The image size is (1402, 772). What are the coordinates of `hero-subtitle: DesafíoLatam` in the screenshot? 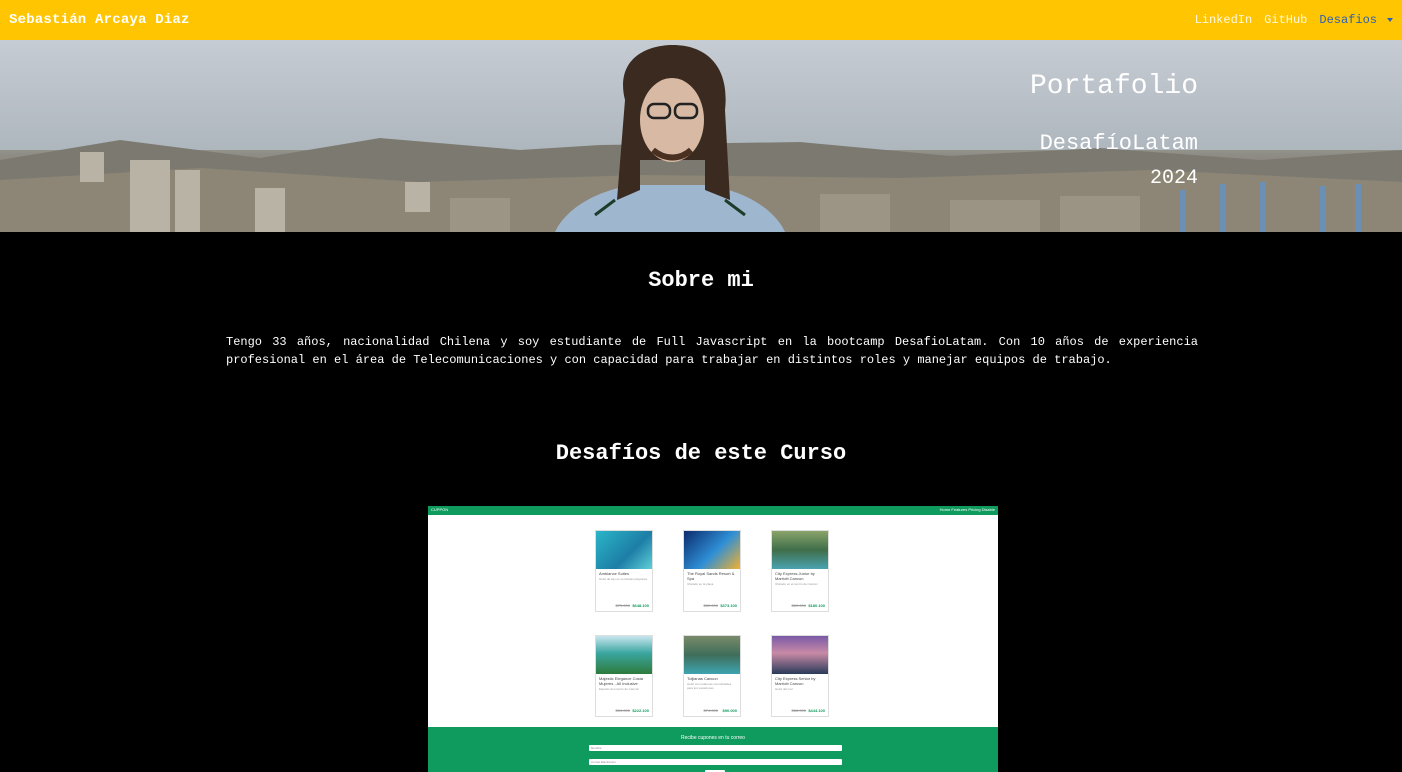 It's located at (1118, 143).